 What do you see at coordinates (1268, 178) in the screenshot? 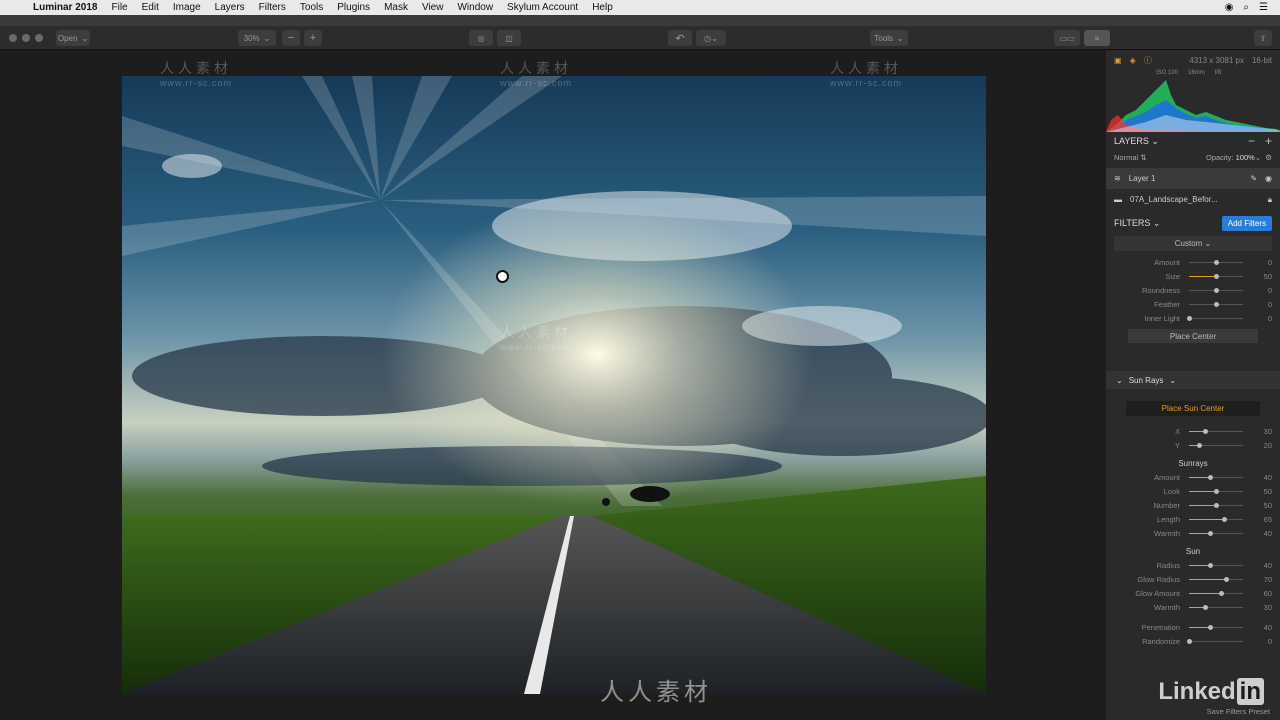
I see `eye-icon: ◉` at bounding box center [1268, 178].